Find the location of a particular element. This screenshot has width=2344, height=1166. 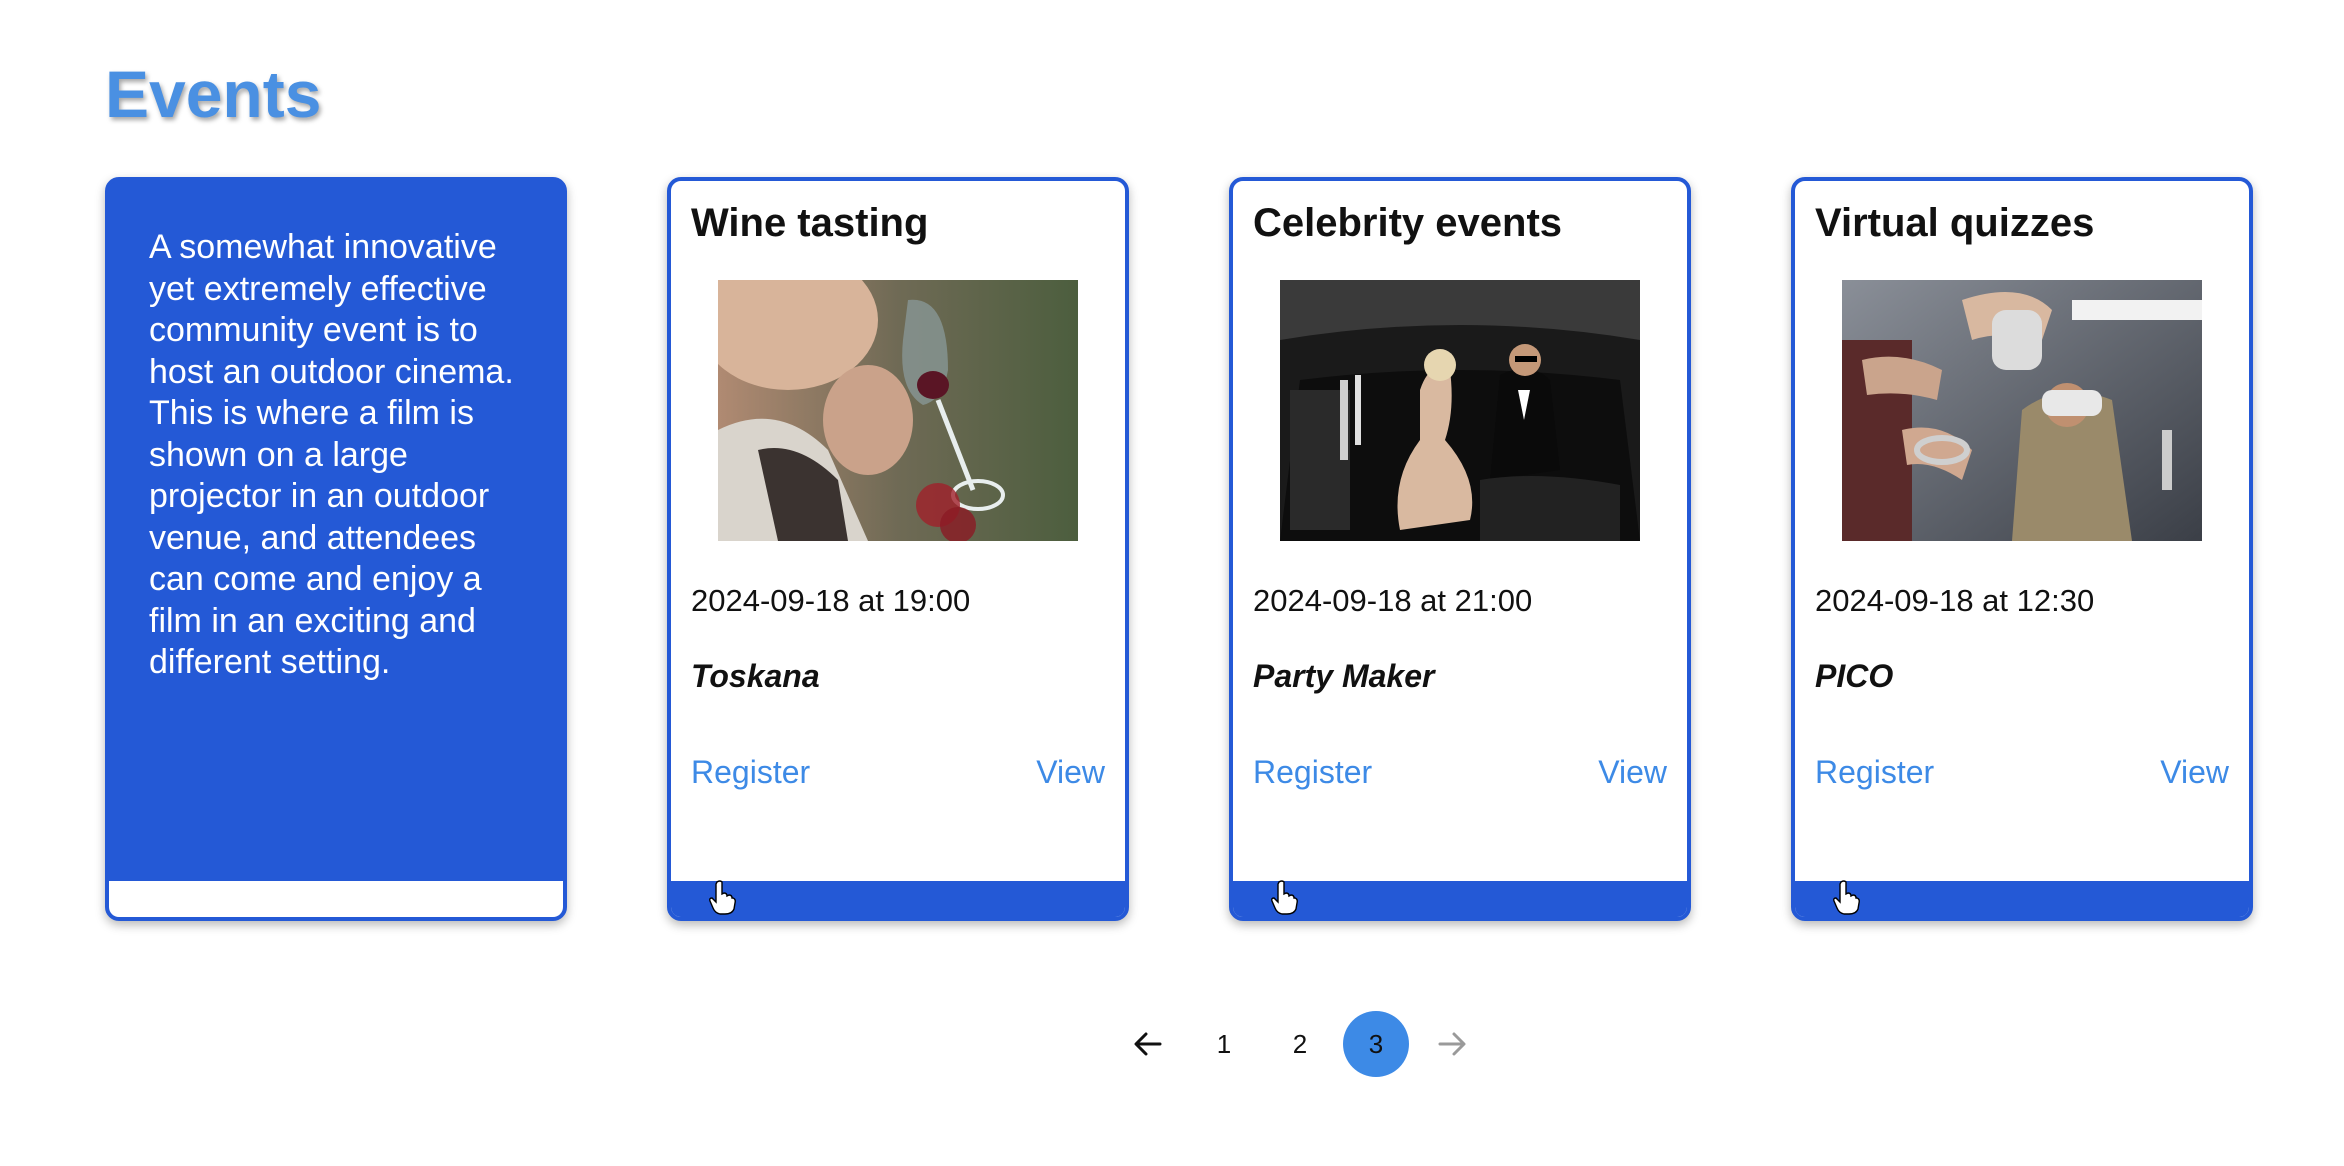

page-title: Events is located at coordinates (213, 94).